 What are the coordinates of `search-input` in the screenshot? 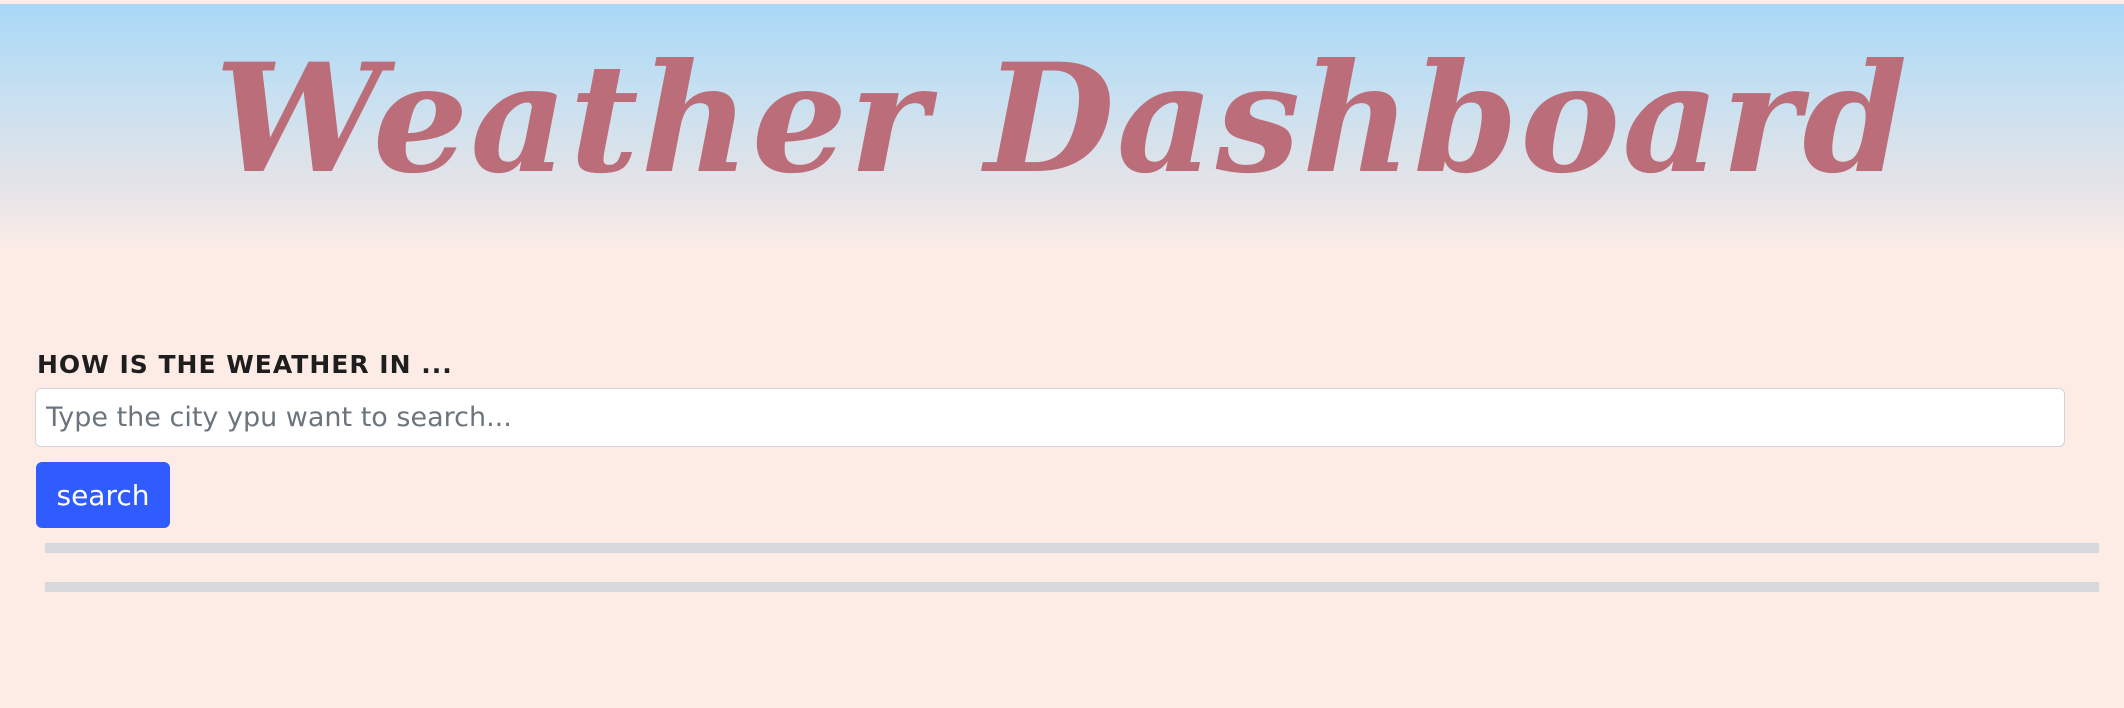 It's located at (1050, 417).